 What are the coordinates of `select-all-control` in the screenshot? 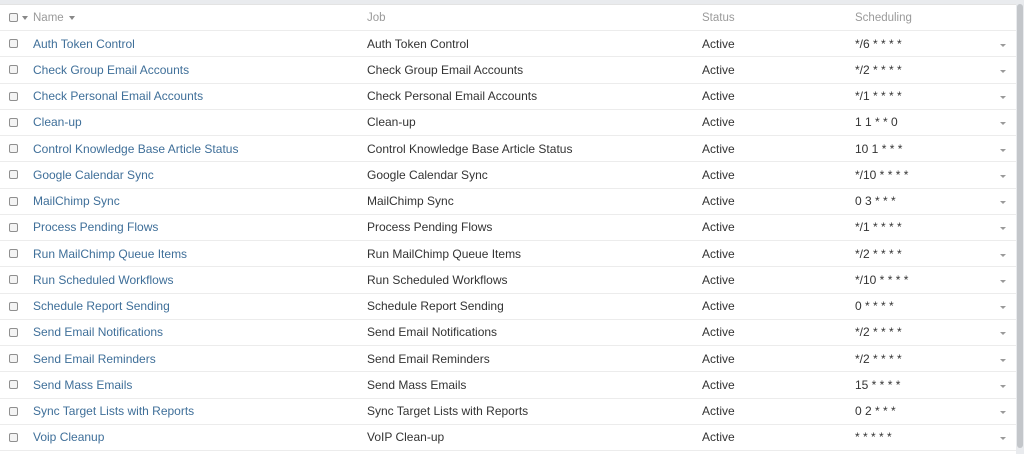 It's located at (18, 17).